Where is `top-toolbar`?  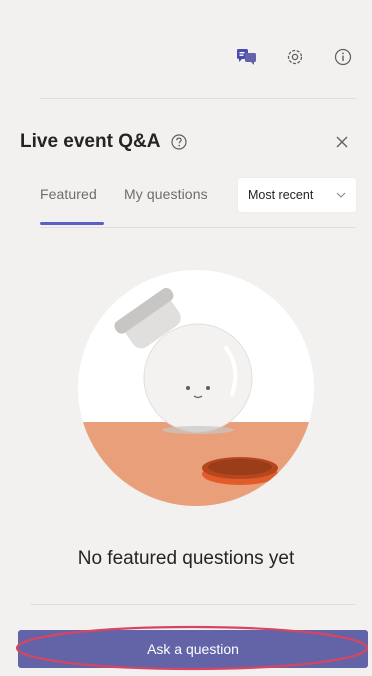 top-toolbar is located at coordinates (295, 57).